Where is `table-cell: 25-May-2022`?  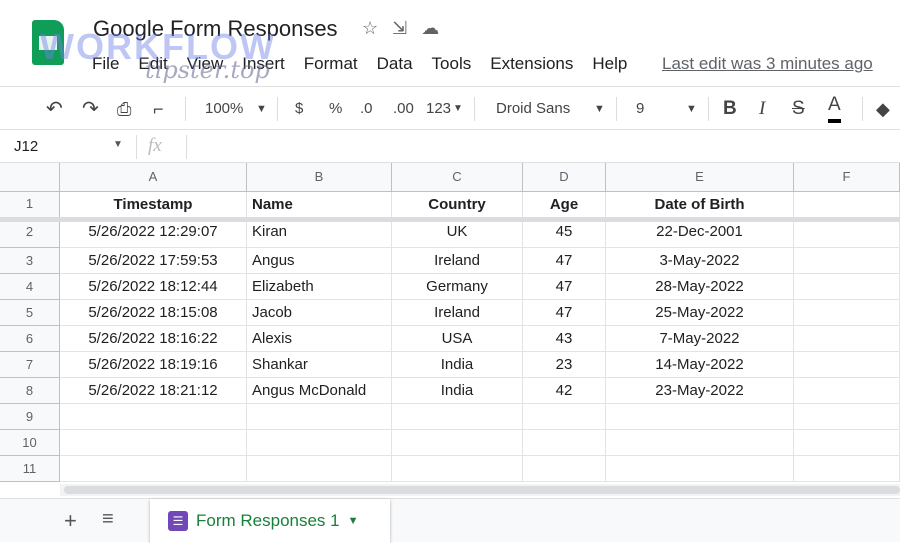
table-cell: 25-May-2022 is located at coordinates (700, 313).